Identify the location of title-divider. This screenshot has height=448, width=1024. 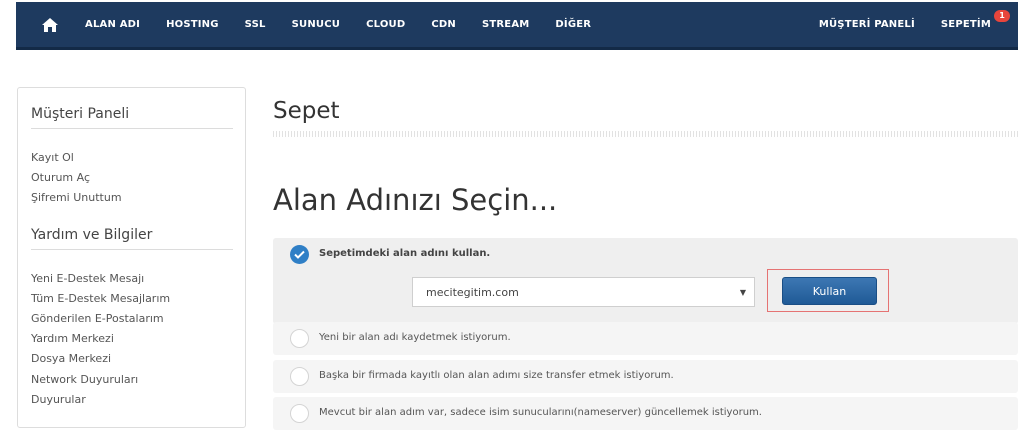
(645, 134).